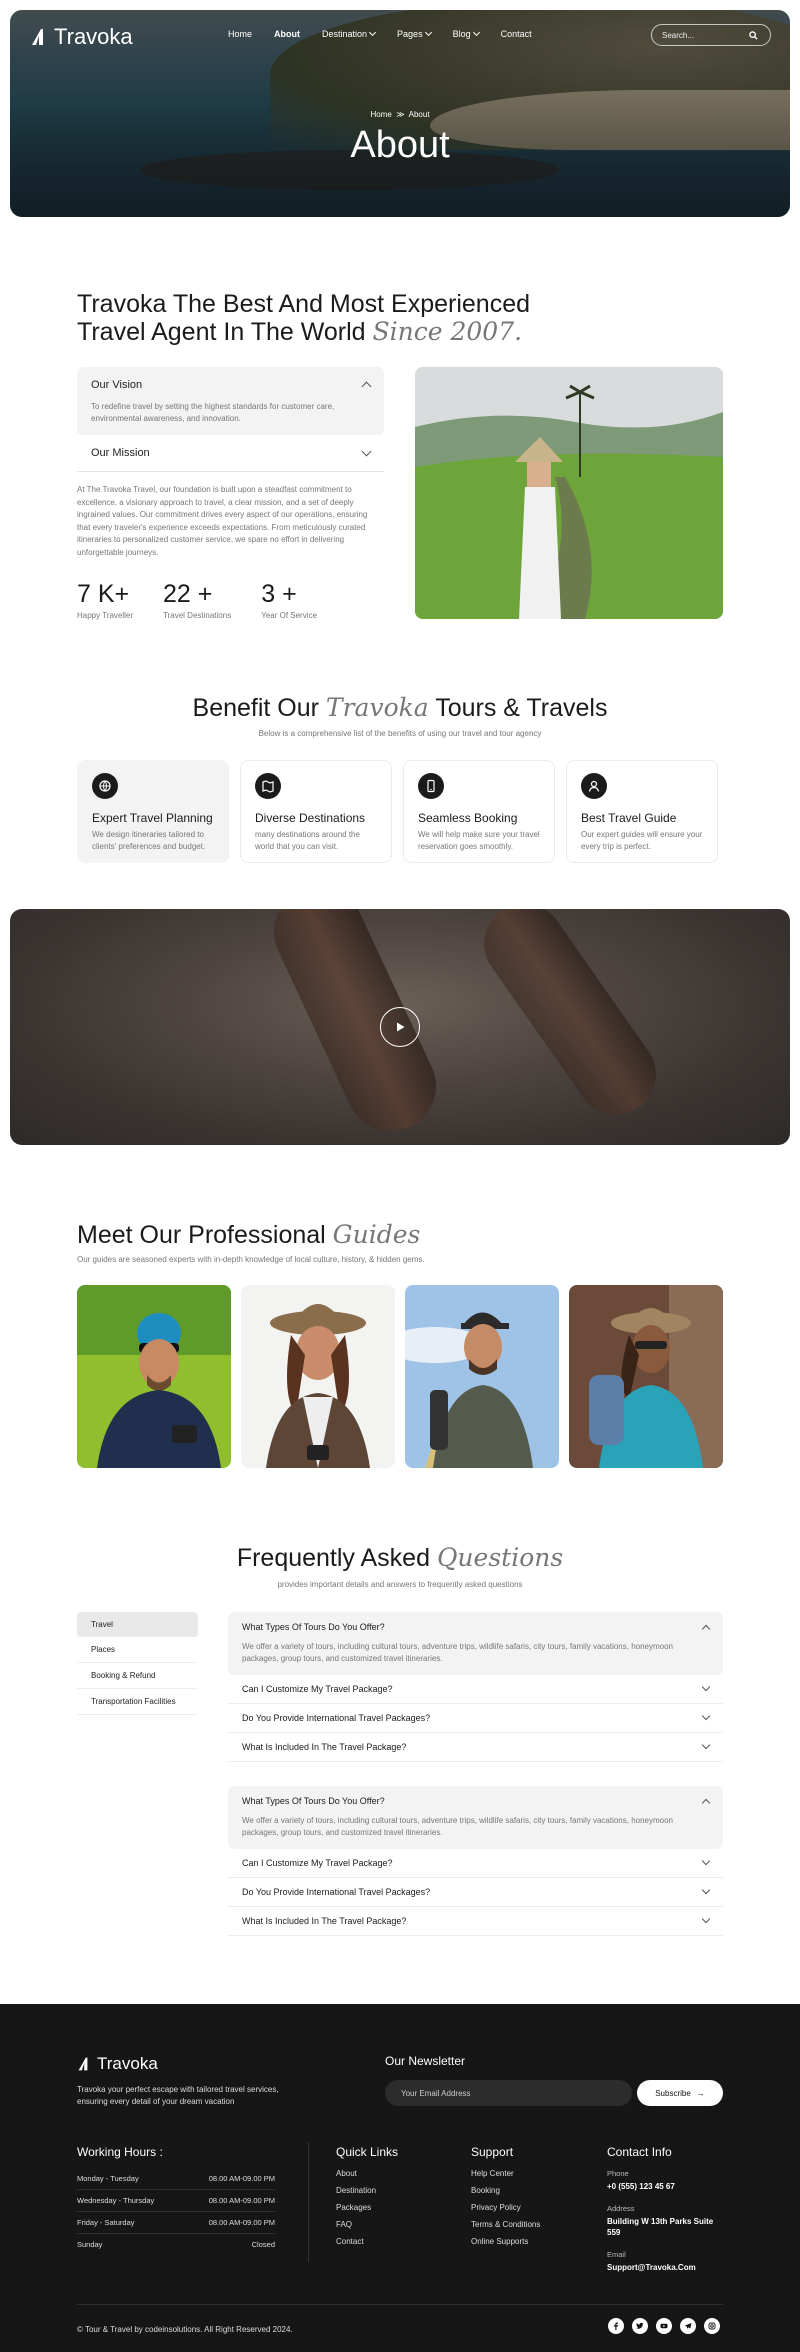  I want to click on phone-icon, so click(431, 786).